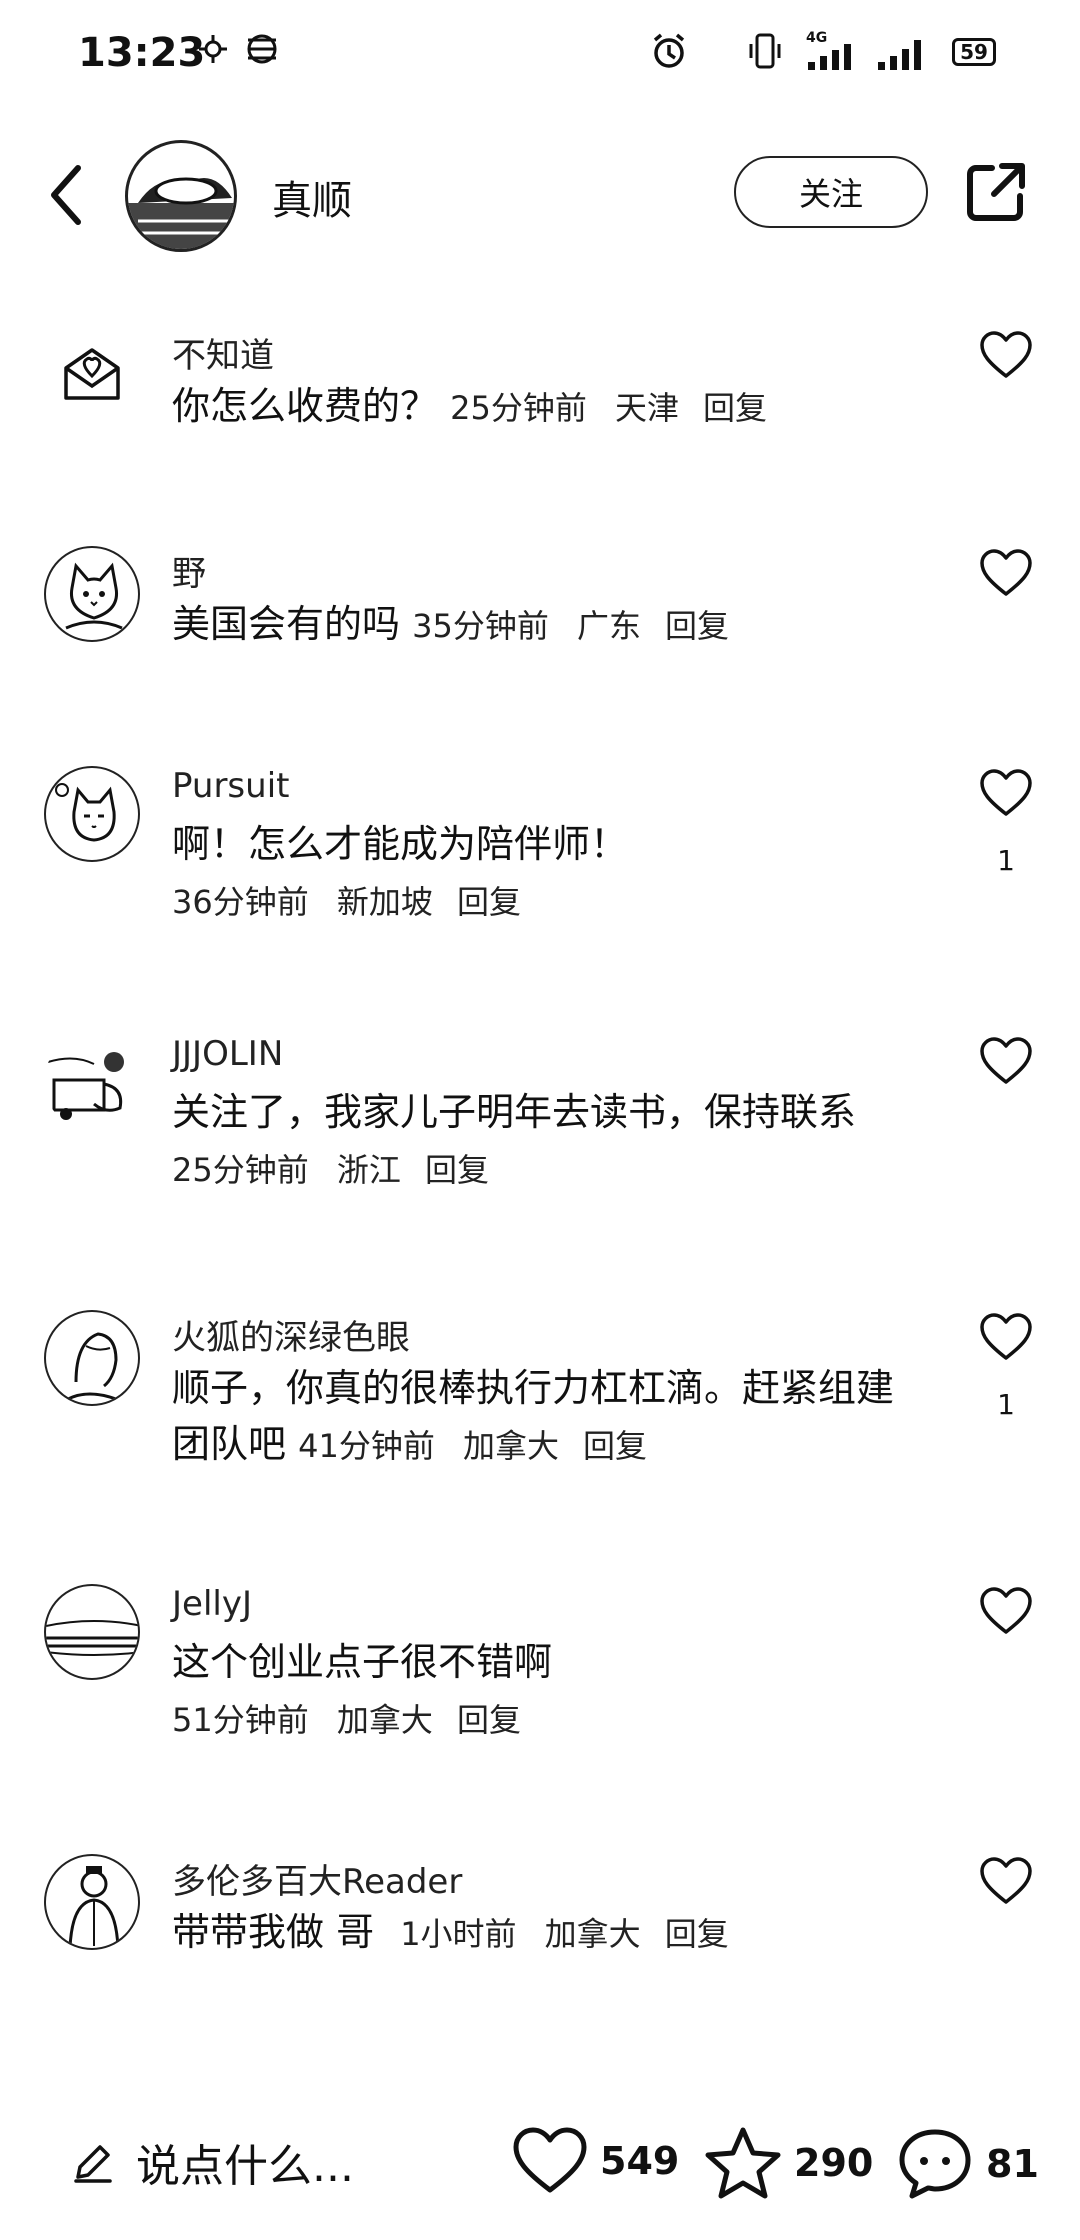 Image resolution: width=1080 pixels, height=2240 pixels. What do you see at coordinates (142, 53) in the screenshot?
I see `status-time: 13:23` at bounding box center [142, 53].